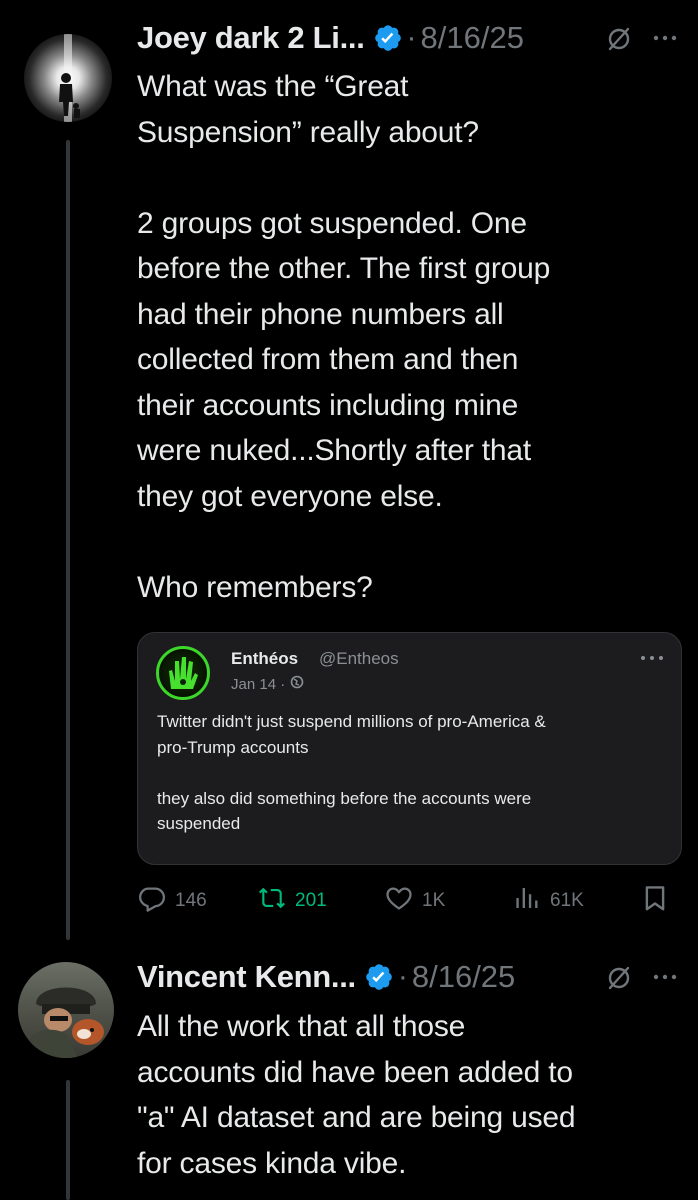 The image size is (698, 1200). What do you see at coordinates (258, 684) in the screenshot?
I see `quoted-date-text: Jan 14 ·` at bounding box center [258, 684].